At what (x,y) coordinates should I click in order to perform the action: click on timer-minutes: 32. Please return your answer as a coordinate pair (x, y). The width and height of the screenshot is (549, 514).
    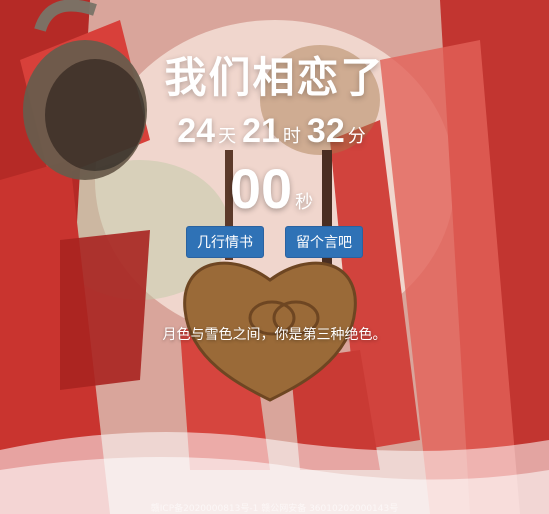
    Looking at the image, I should click on (325, 131).